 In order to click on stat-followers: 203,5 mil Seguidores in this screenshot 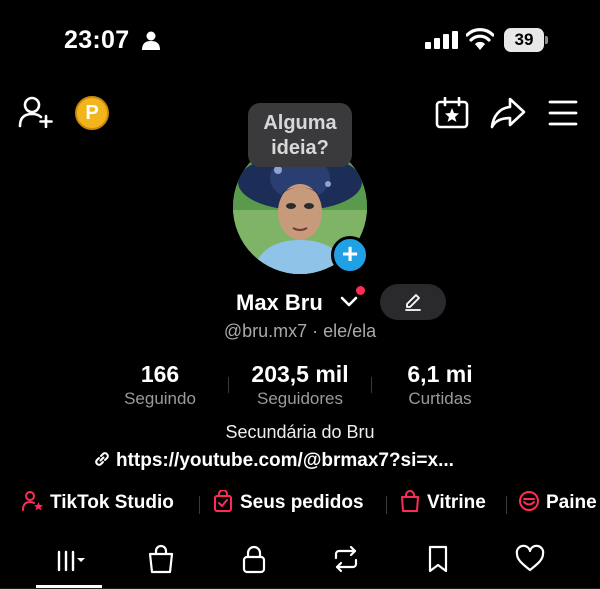, I will do `click(300, 385)`.